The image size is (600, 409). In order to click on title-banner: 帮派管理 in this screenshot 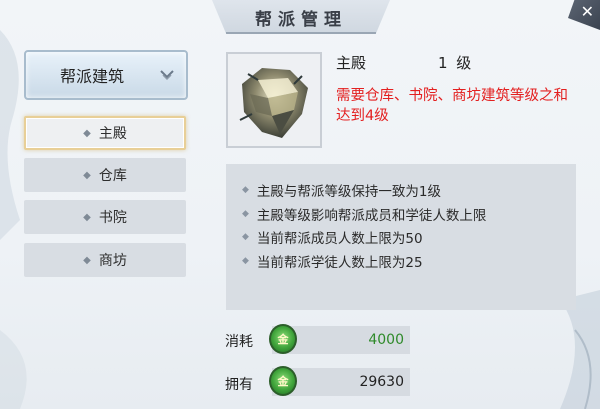, I will do `click(301, 17)`.